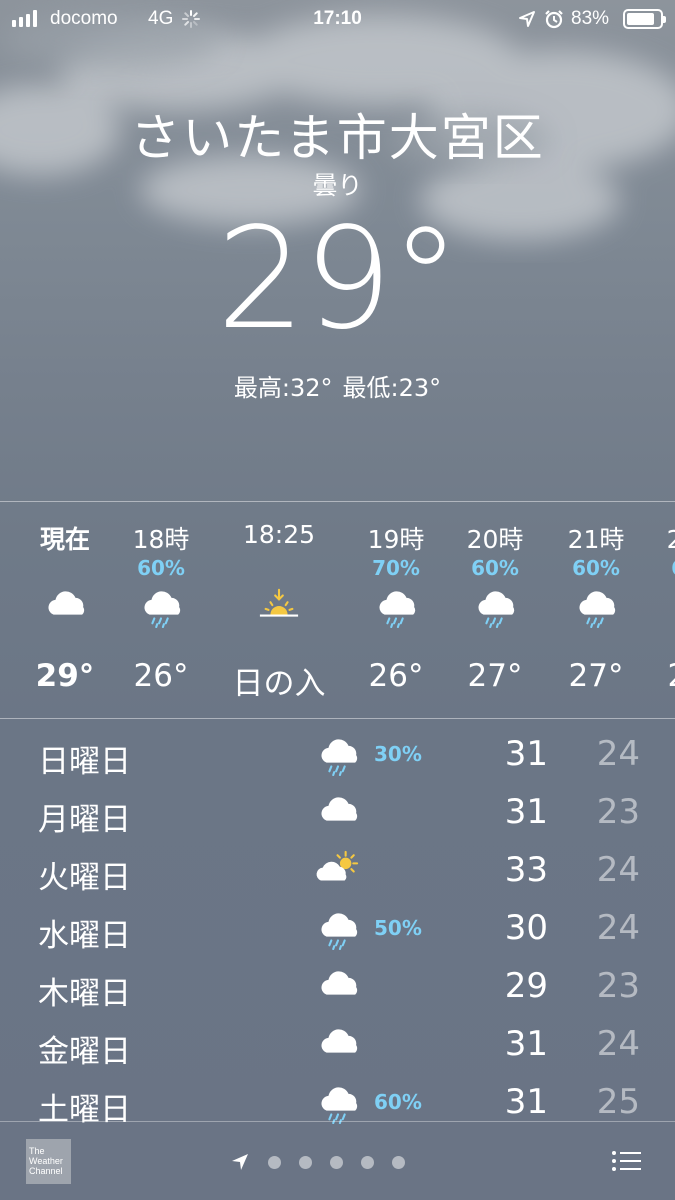 This screenshot has width=675, height=1200. I want to click on daily-day-name: 日曜日, so click(84, 762).